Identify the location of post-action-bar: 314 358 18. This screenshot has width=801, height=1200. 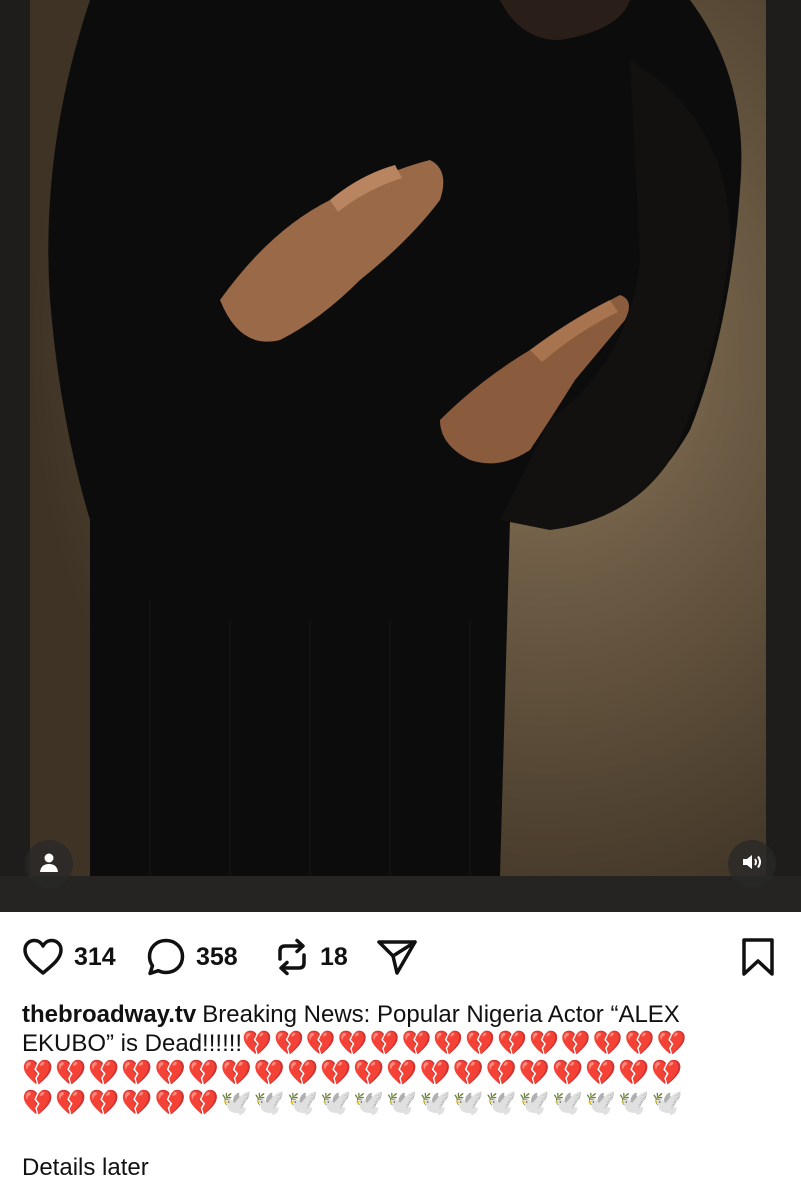
(400, 957).